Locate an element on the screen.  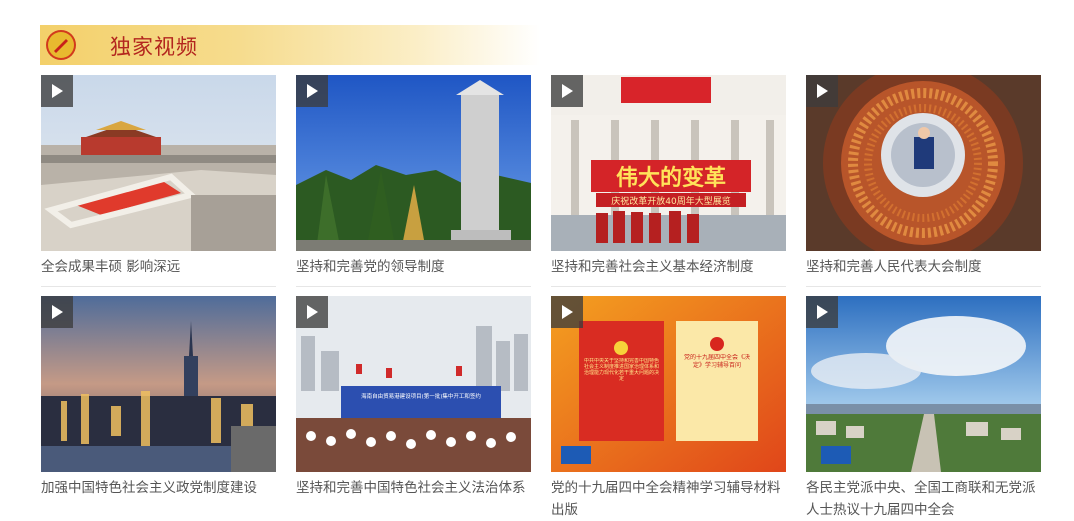
aerial-city-scene-image is located at coordinates (923, 384).